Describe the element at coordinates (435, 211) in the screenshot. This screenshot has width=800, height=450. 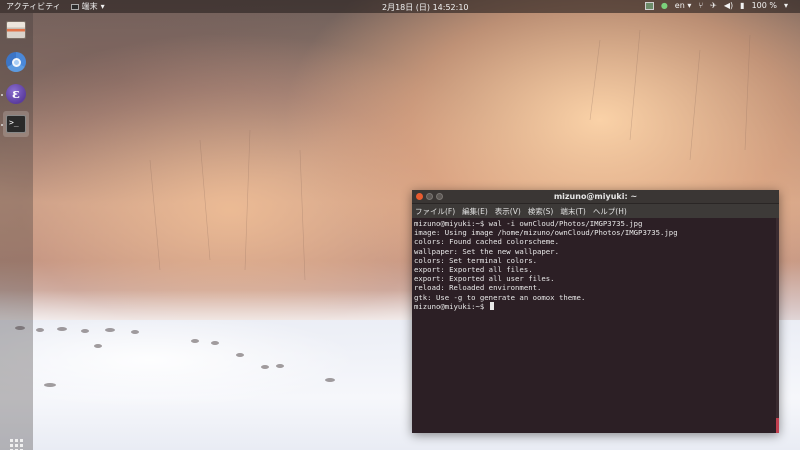
I see `menu-file: ファイル(F)` at that location.